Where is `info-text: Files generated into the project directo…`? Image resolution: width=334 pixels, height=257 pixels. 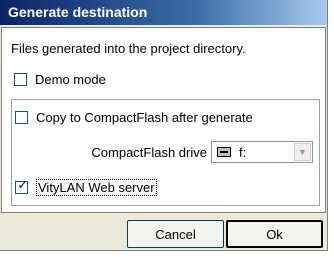
info-text: Files generated into the project directo… is located at coordinates (128, 48).